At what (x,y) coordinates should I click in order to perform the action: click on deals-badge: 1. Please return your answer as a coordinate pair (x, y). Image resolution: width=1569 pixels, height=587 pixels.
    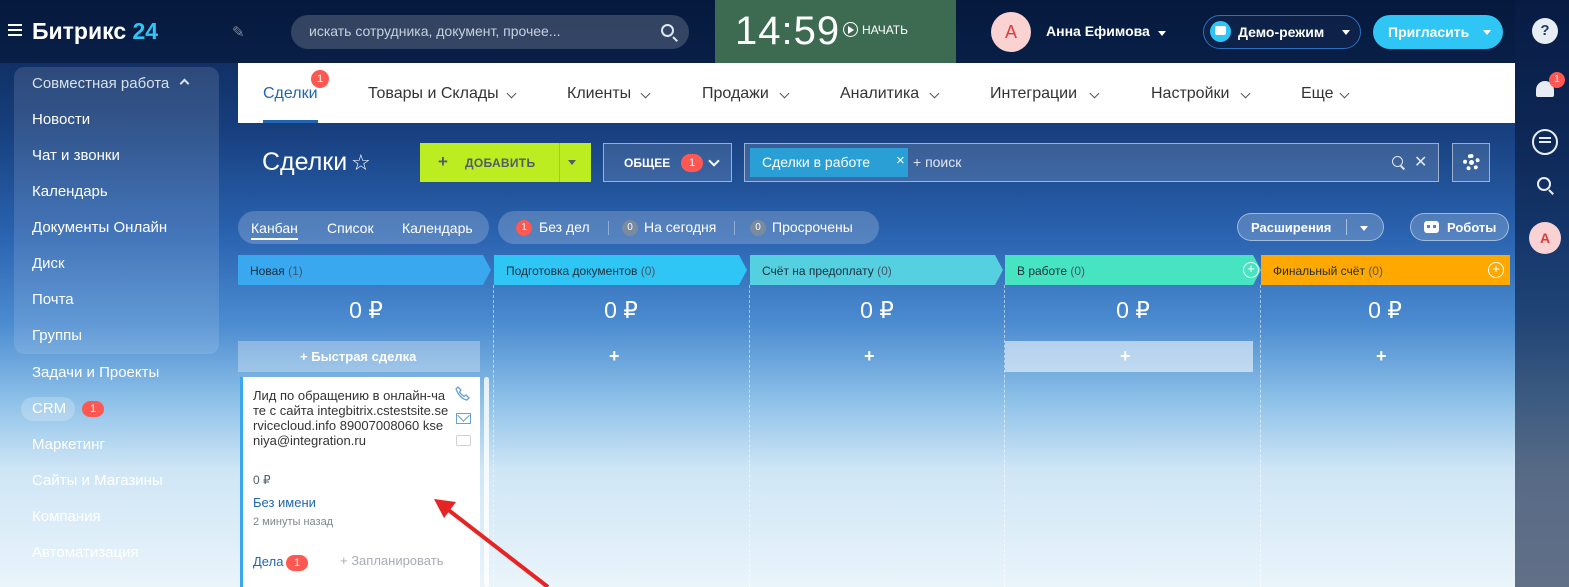
    Looking at the image, I should click on (320, 79).